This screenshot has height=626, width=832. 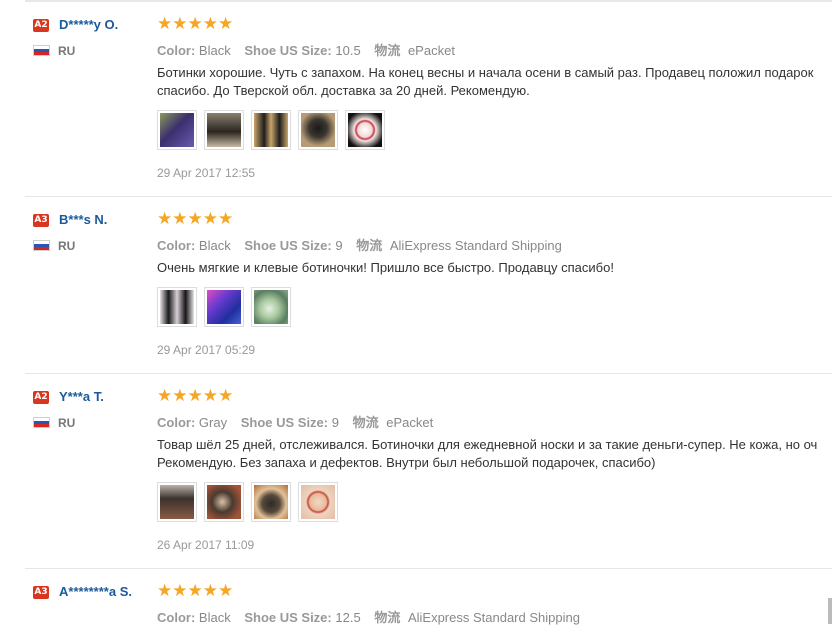 I want to click on reviewer-name: B***s N., so click(x=83, y=220).